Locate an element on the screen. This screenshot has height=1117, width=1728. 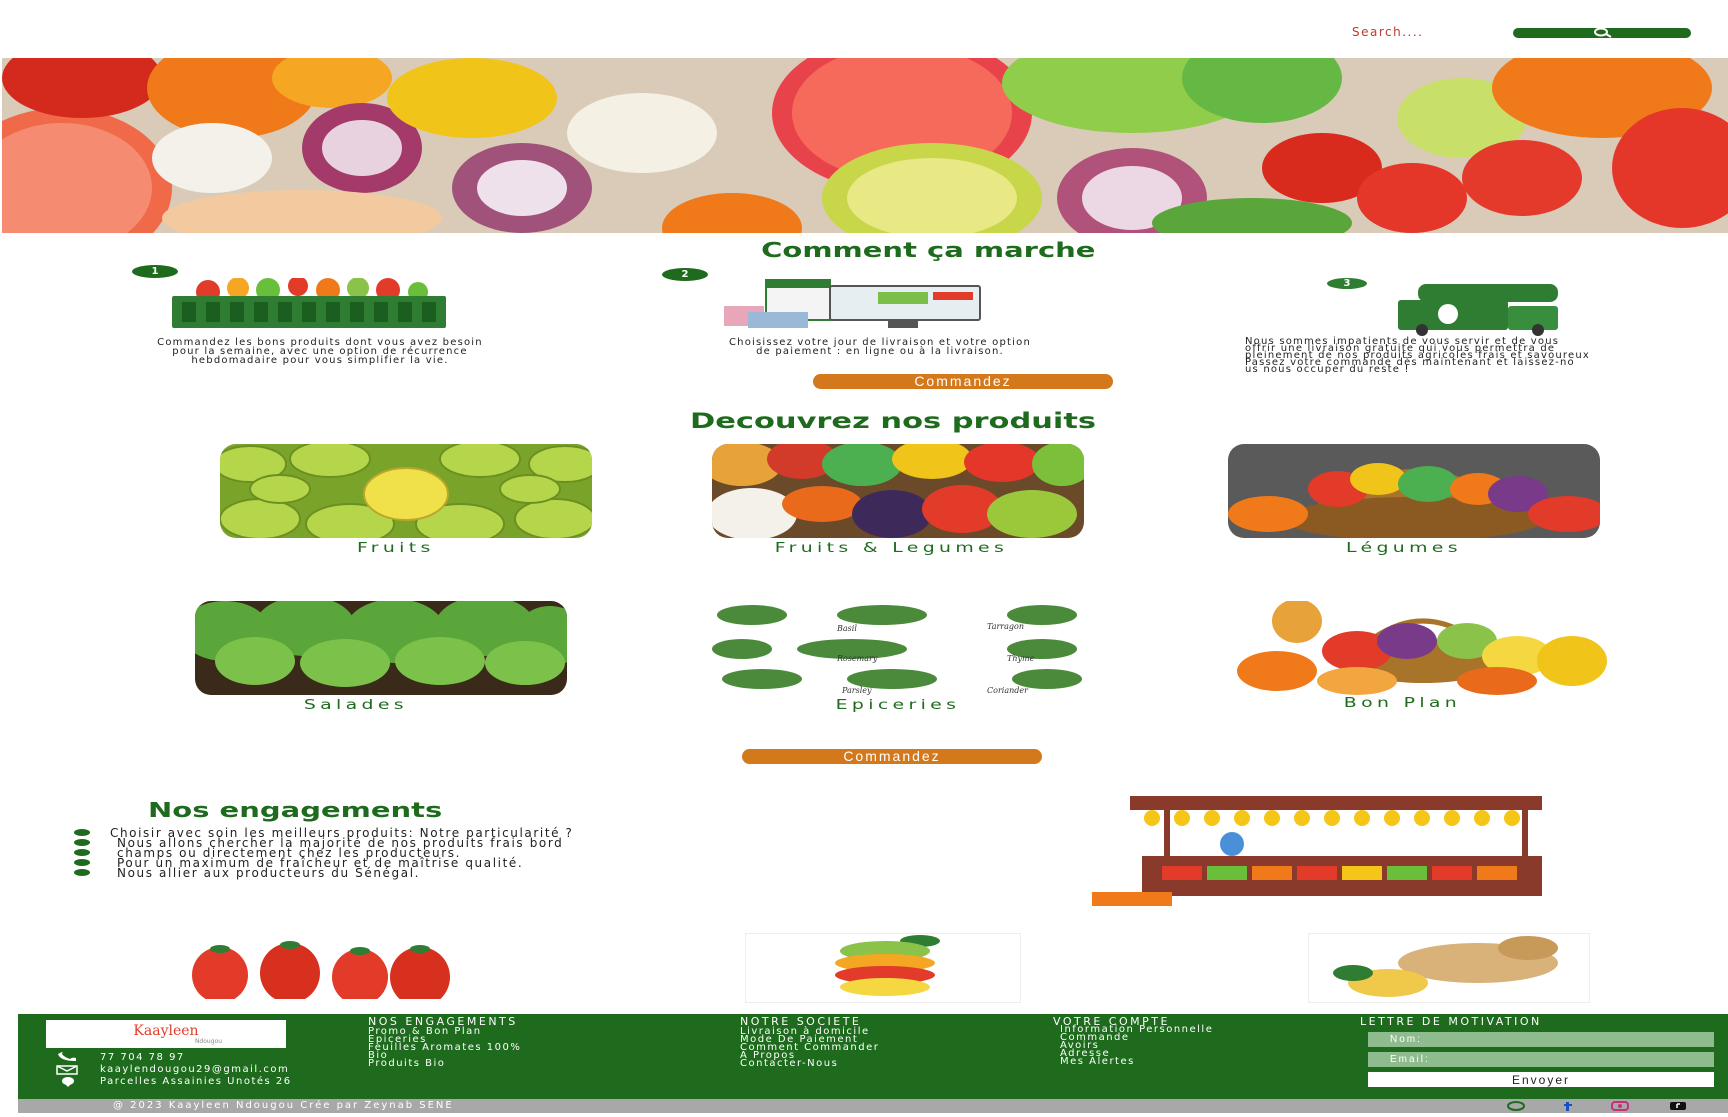
product-label-fruits: Fruits is located at coordinates (396, 549).